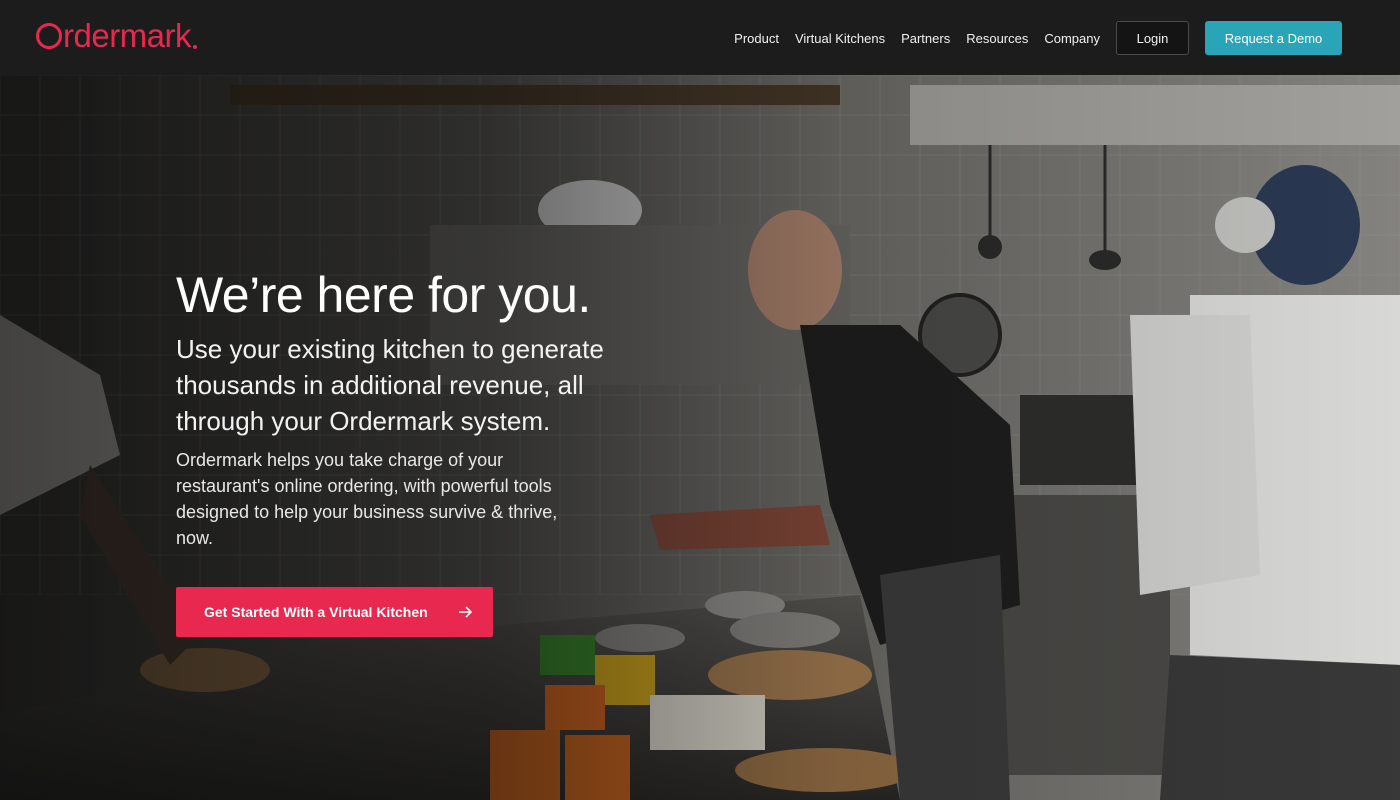 This screenshot has width=1400, height=800. Describe the element at coordinates (49, 36) in the screenshot. I see `logo-o-icon` at that location.